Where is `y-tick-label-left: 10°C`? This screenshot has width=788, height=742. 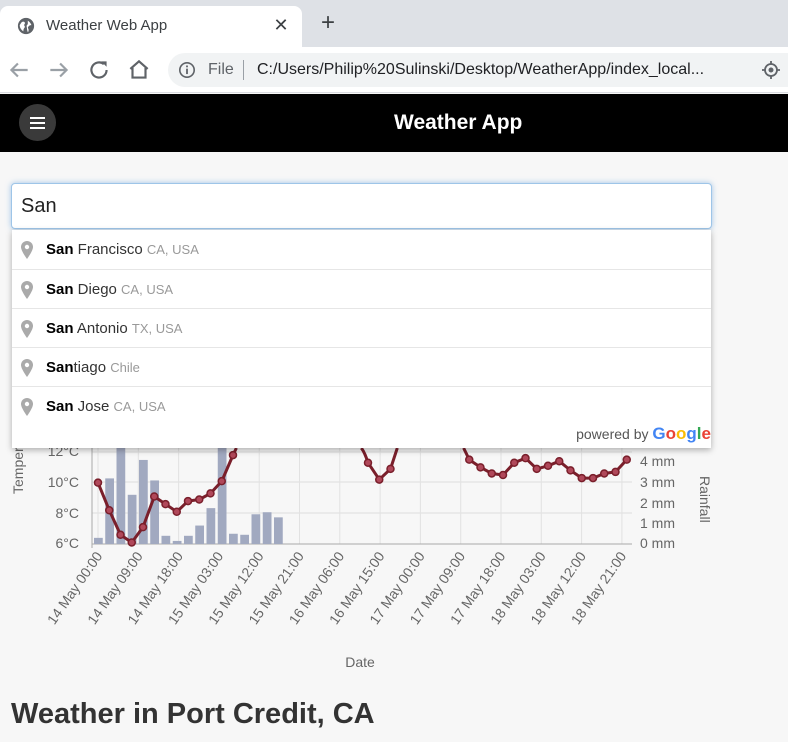
y-tick-label-left: 10°C is located at coordinates (63, 482).